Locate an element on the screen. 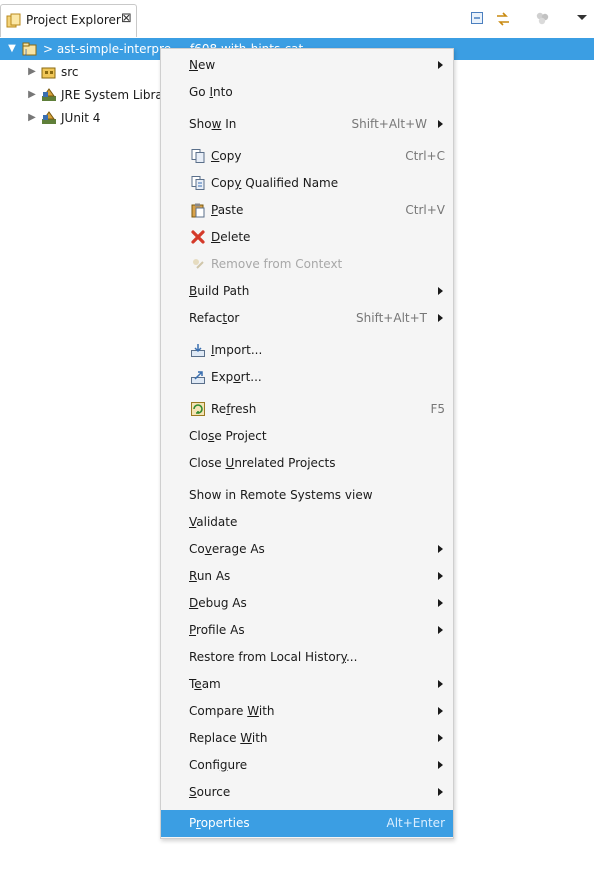  menu-item-close-project: Close Project is located at coordinates (307, 436).